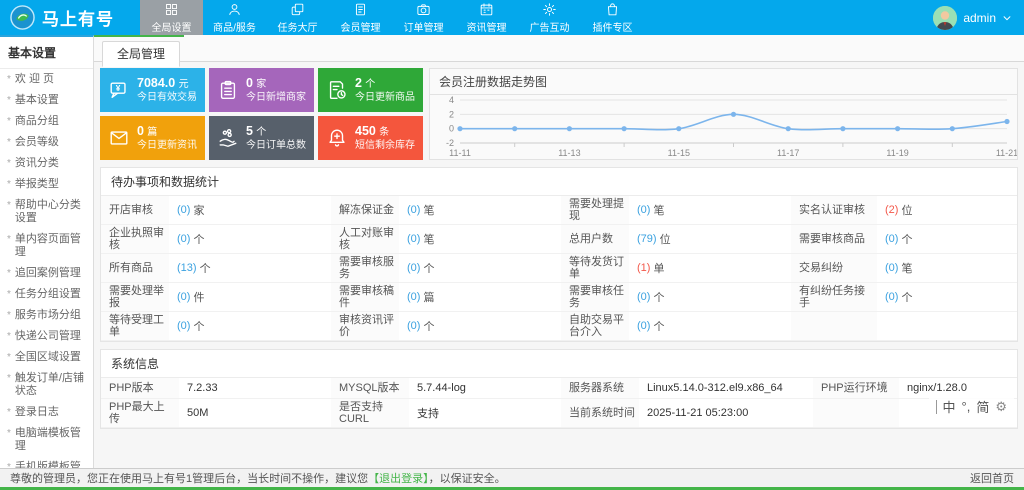 Image resolution: width=1024 pixels, height=490 pixels. What do you see at coordinates (187, 268) in the screenshot?
I see `todo-count-link: (13)` at bounding box center [187, 268].